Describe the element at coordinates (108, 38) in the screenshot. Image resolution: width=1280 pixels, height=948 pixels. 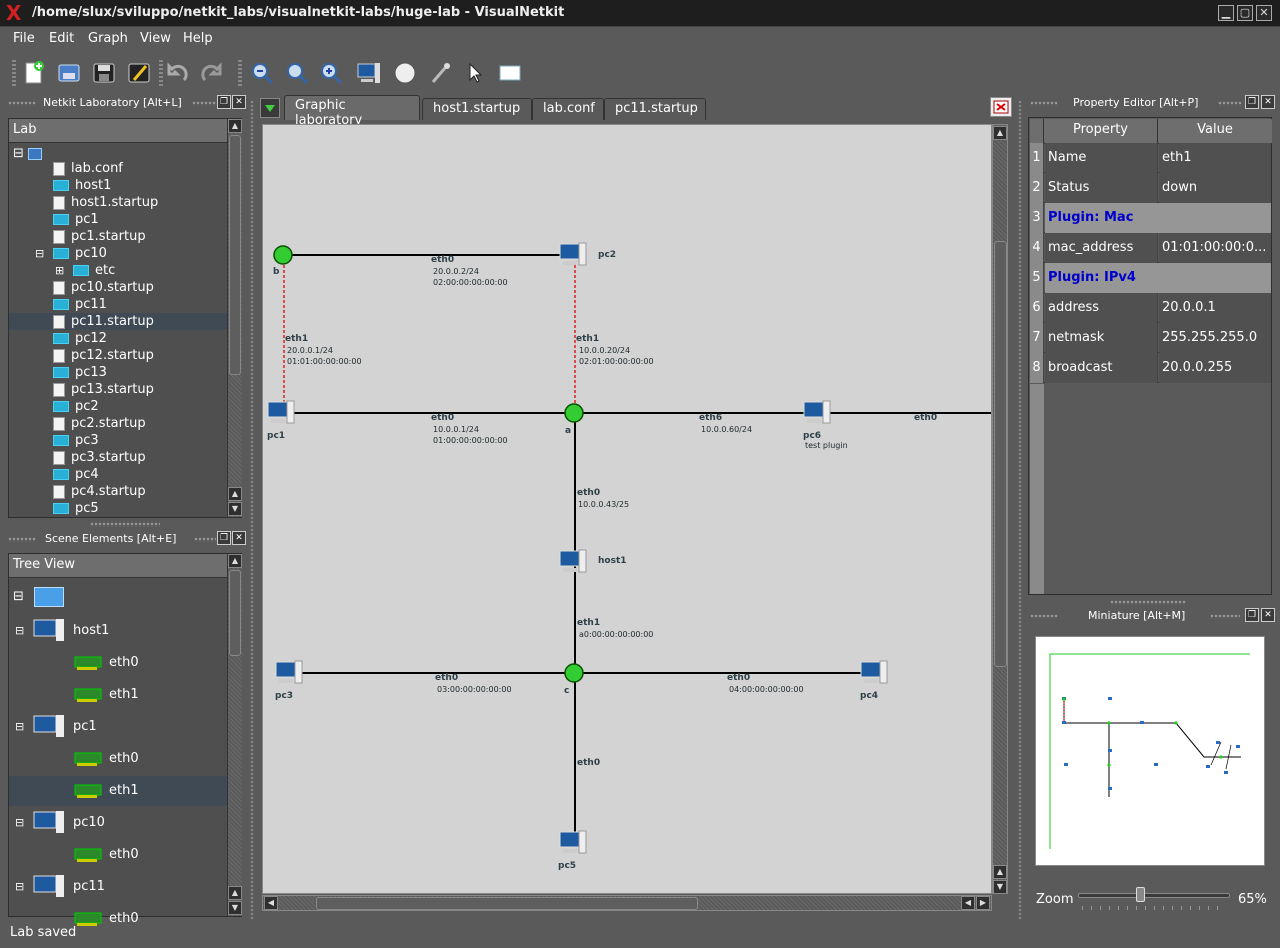
I see `menu-graph: Graph` at that location.